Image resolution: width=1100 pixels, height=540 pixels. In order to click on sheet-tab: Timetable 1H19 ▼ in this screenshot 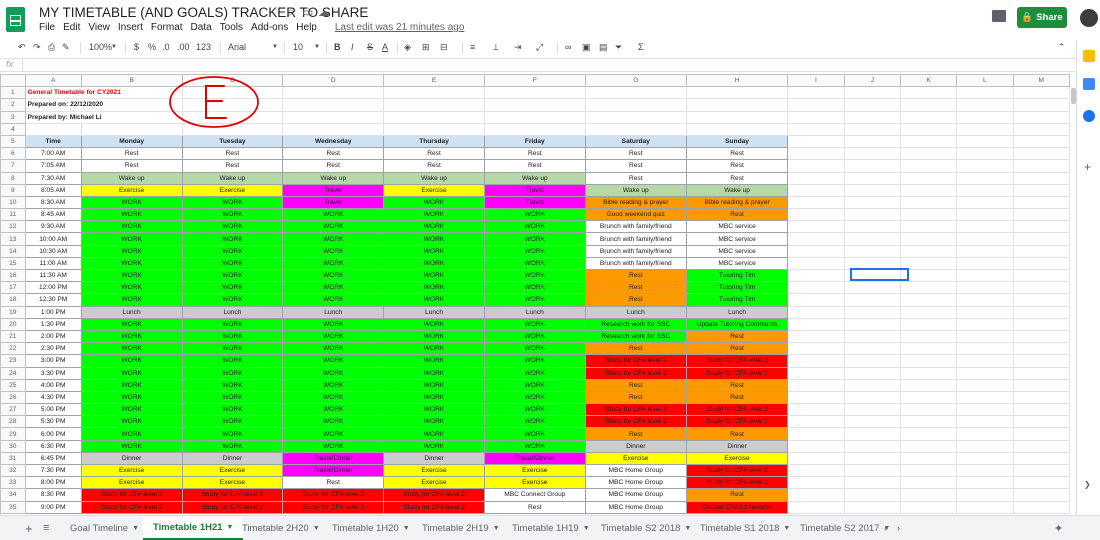, I will do `click(551, 528)`.